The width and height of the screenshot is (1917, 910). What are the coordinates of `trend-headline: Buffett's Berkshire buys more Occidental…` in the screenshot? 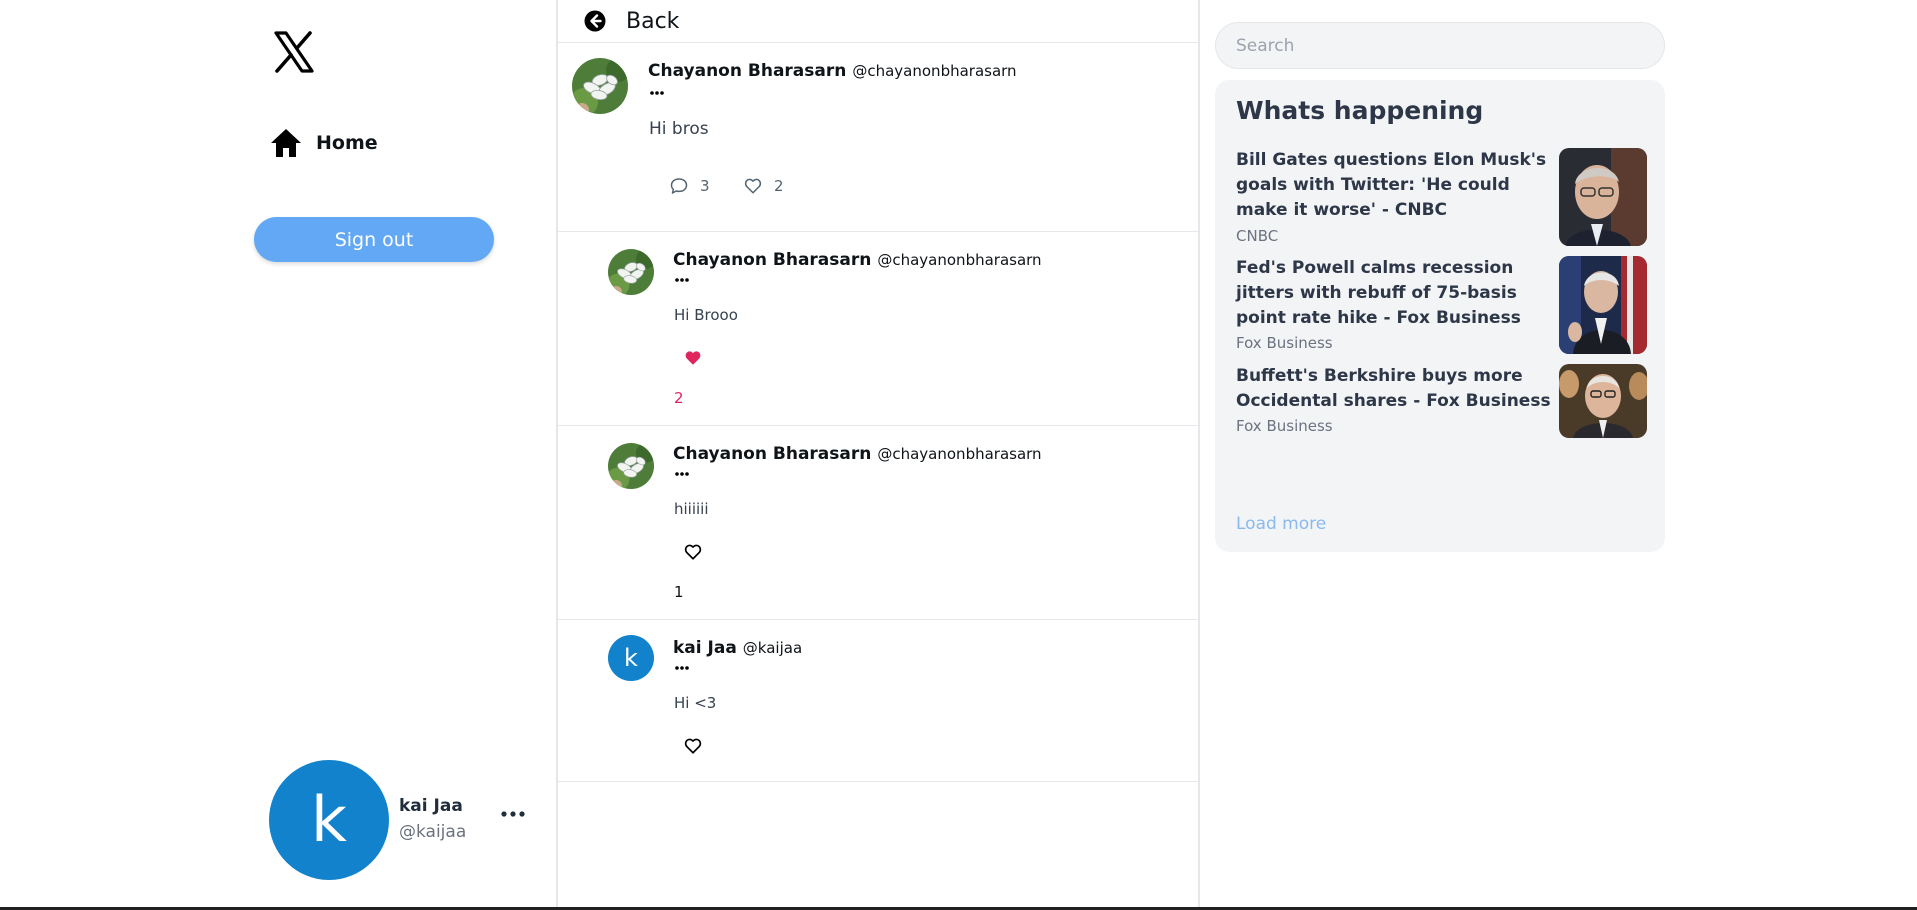 It's located at (1393, 388).